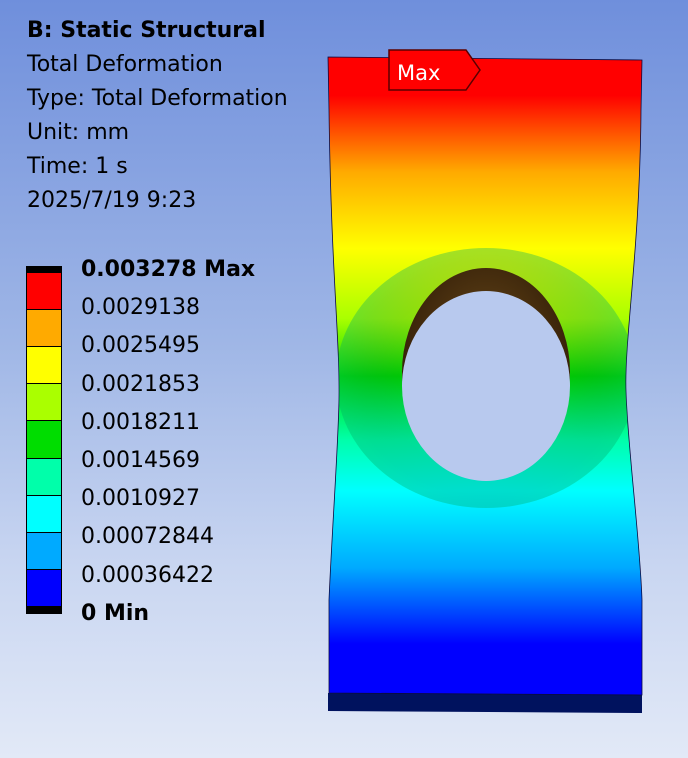  I want to click on plate-side-face, so click(485, 703).